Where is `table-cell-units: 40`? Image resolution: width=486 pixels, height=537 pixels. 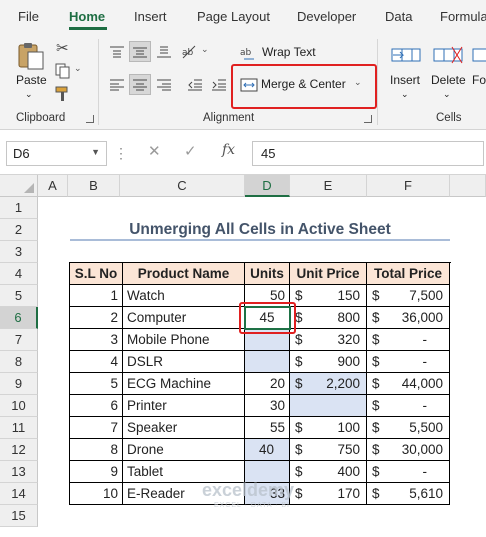
table-cell-units: 40 is located at coordinates (267, 450).